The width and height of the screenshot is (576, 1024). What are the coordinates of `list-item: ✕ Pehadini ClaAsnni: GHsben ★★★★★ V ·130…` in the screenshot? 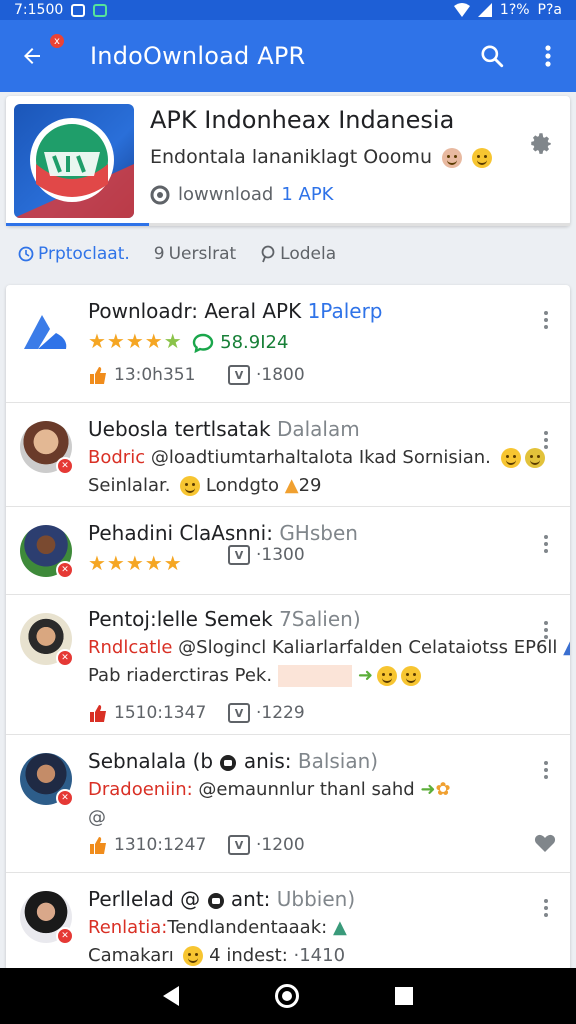 It's located at (288, 551).